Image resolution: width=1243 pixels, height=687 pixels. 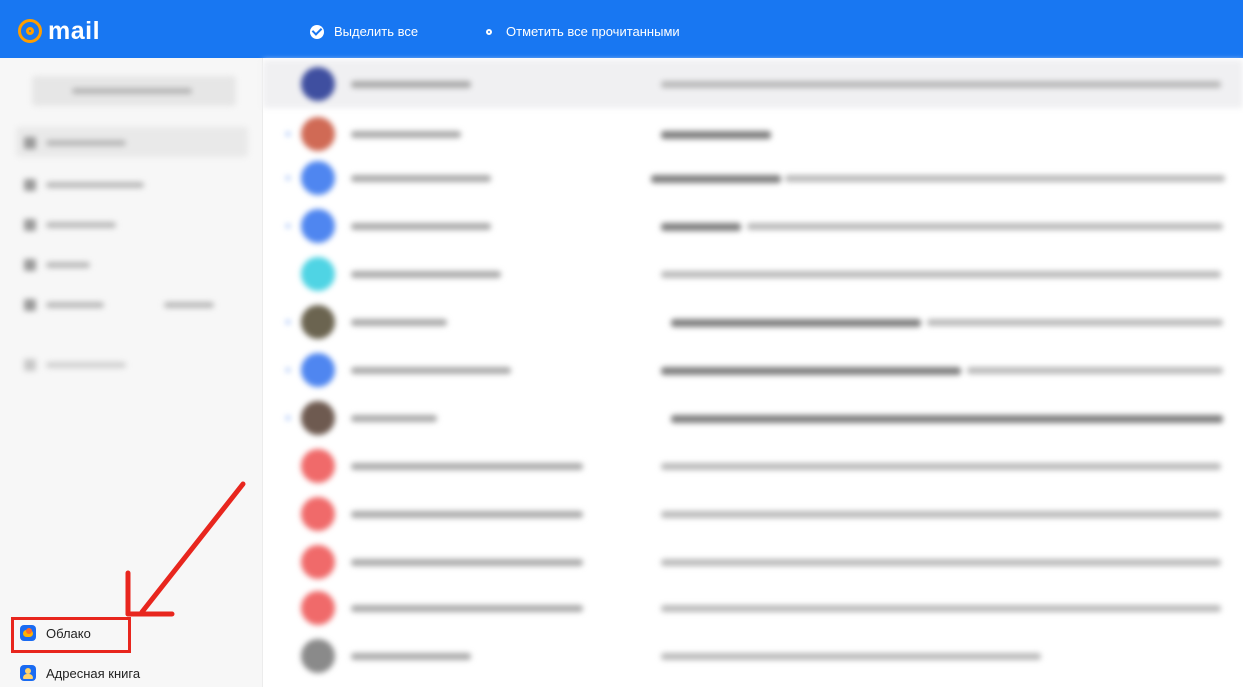 I want to click on mail-logo: mail, so click(x=59, y=31).